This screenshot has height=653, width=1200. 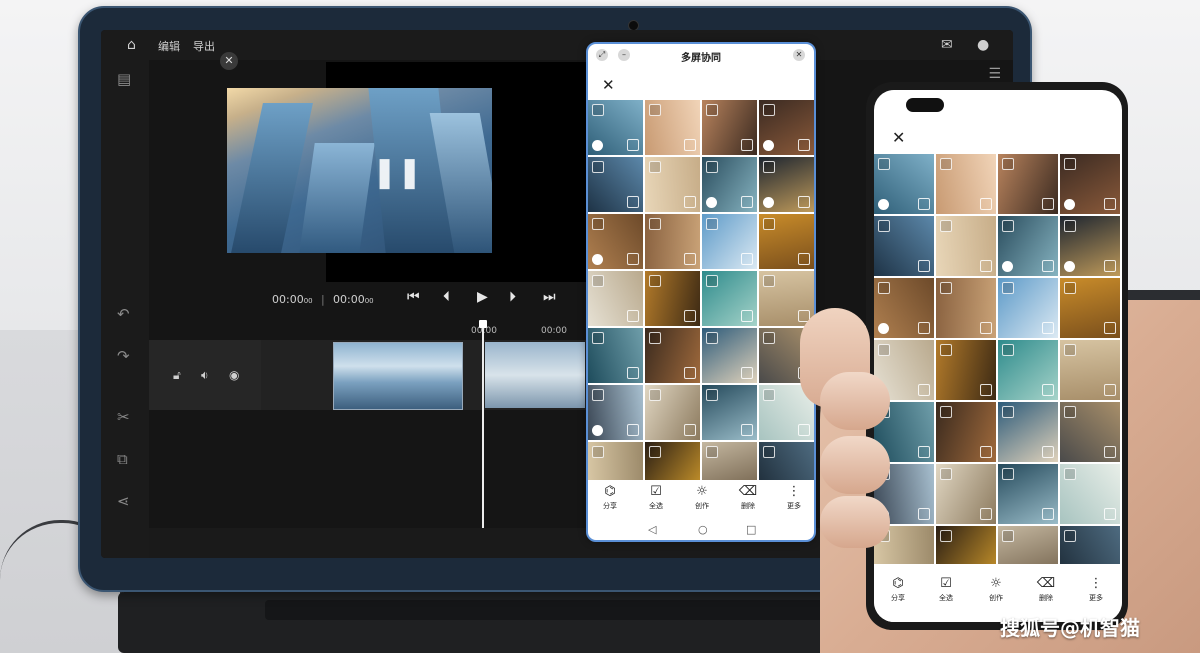 I want to click on pause-icon: ❚❚, so click(x=397, y=172).